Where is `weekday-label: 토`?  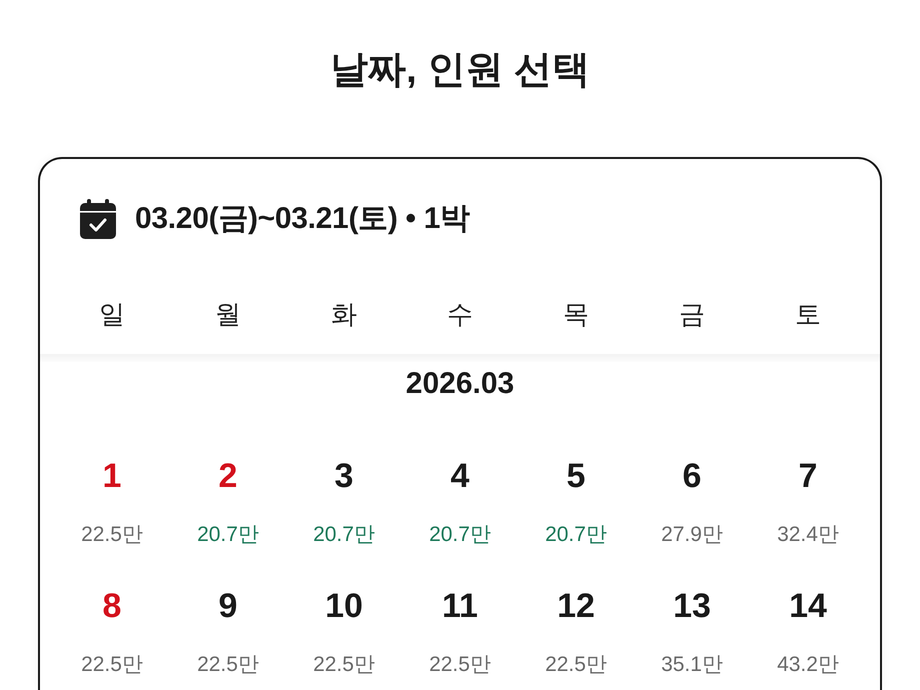
weekday-label: 토 is located at coordinates (808, 314).